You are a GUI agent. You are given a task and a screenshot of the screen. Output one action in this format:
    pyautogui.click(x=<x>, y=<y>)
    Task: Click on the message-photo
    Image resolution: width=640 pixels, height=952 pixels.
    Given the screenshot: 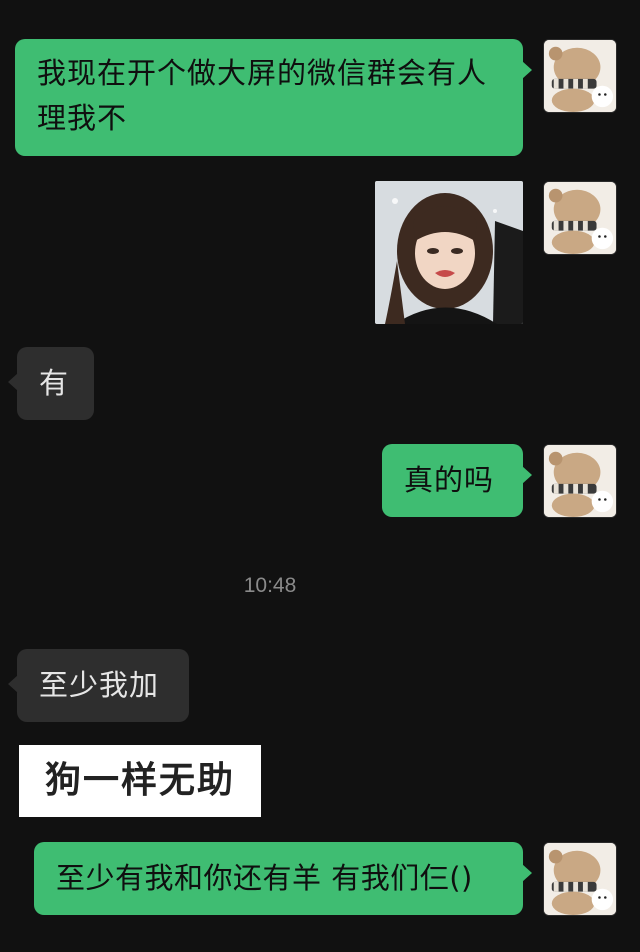 What is the action you would take?
    pyautogui.click(x=449, y=252)
    